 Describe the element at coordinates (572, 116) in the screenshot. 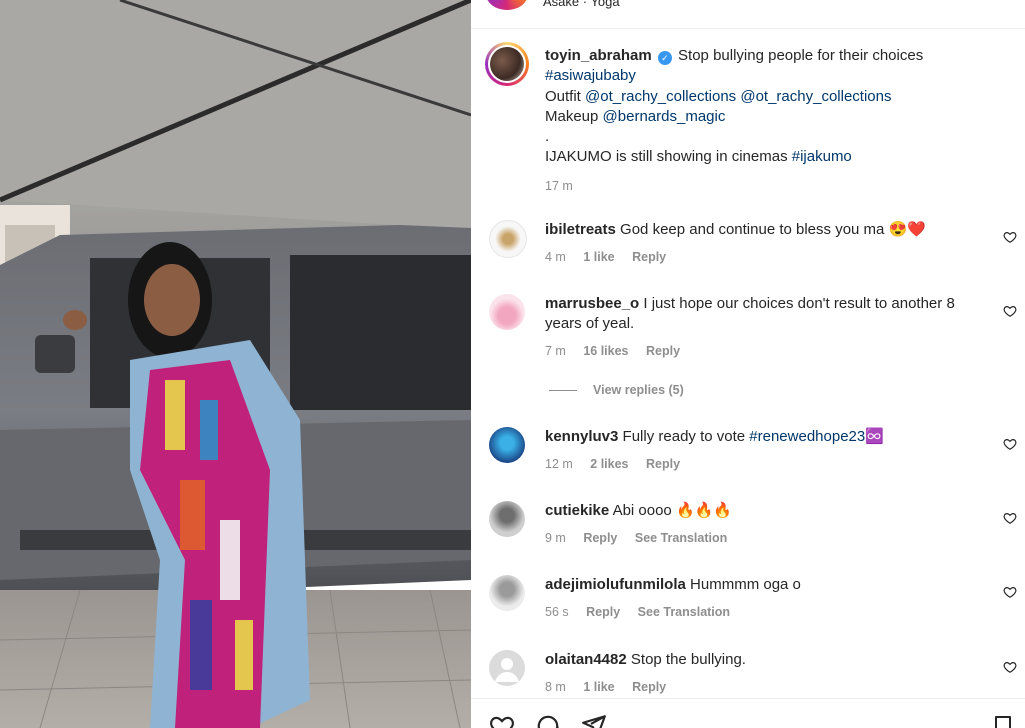

I see `makeup-label: Makeup` at that location.